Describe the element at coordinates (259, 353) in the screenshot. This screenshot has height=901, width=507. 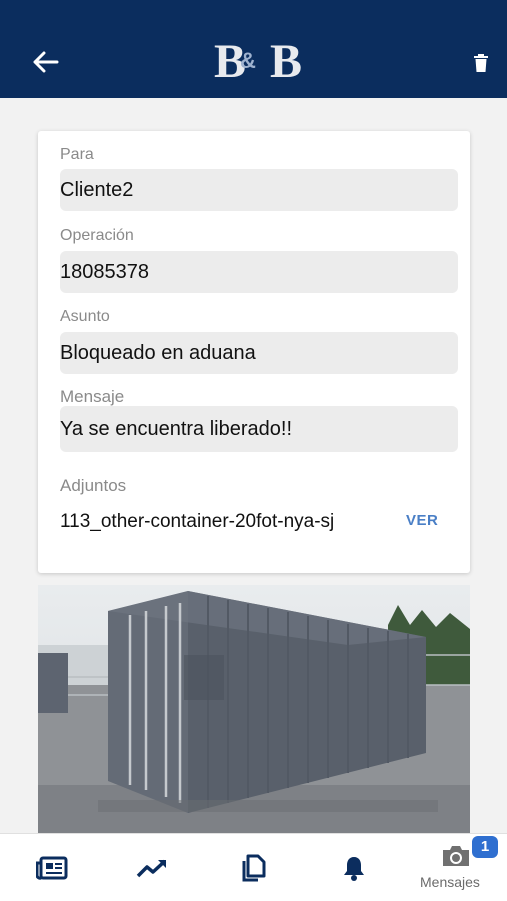
I see `subject-field: Bloqueado en aduana` at that location.